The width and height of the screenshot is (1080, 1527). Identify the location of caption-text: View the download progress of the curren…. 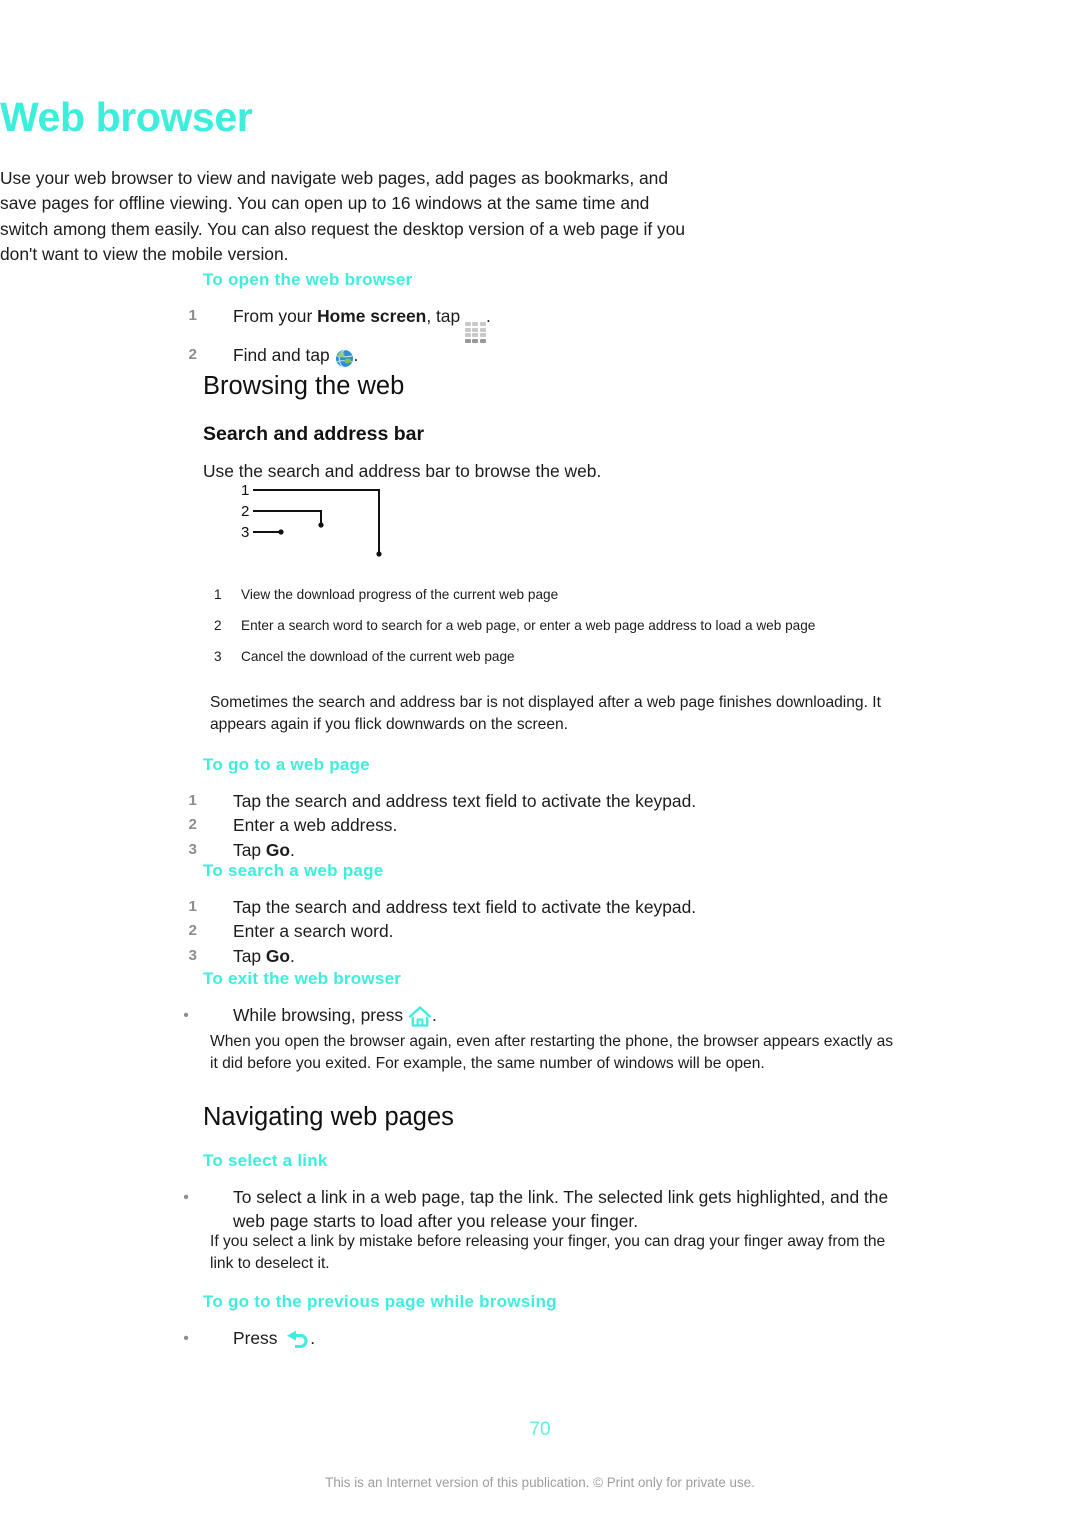
(400, 594).